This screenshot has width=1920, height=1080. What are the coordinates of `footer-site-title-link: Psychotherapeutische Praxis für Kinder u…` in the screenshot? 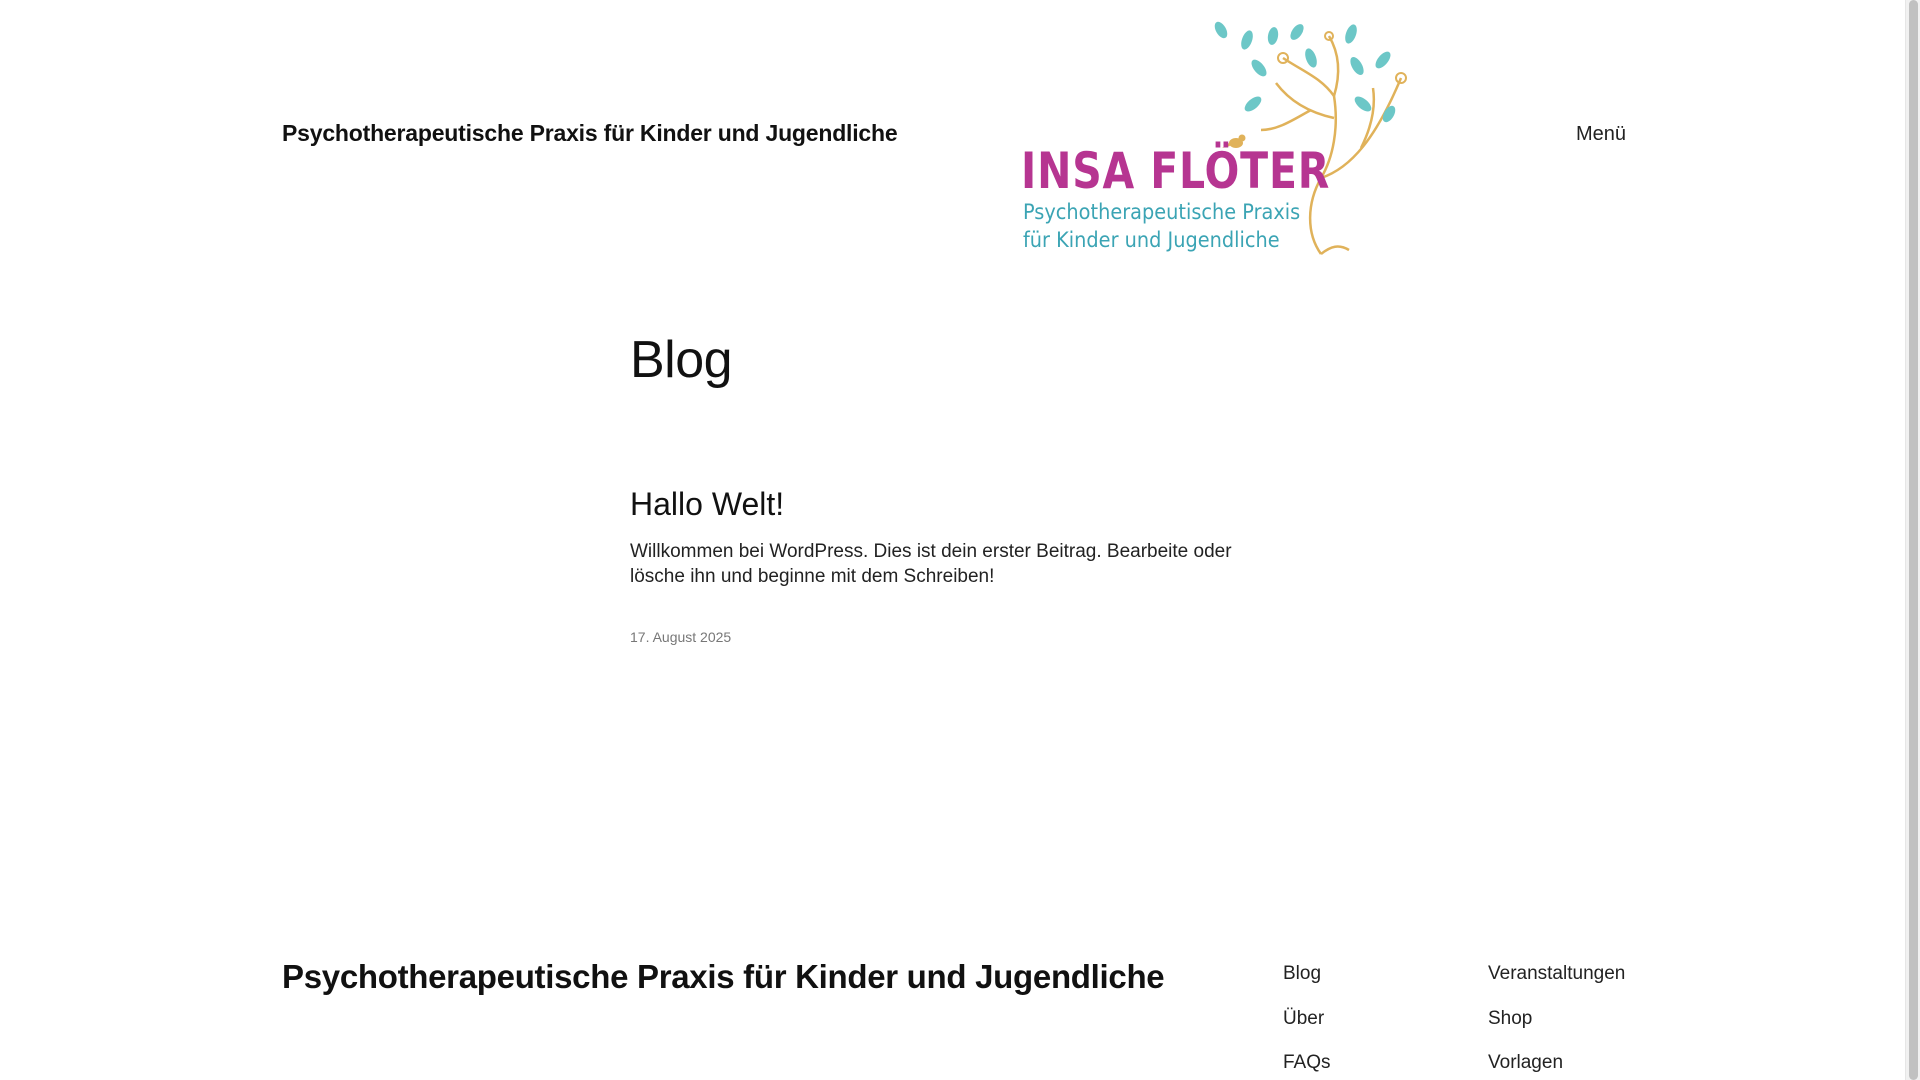 It's located at (723, 977).